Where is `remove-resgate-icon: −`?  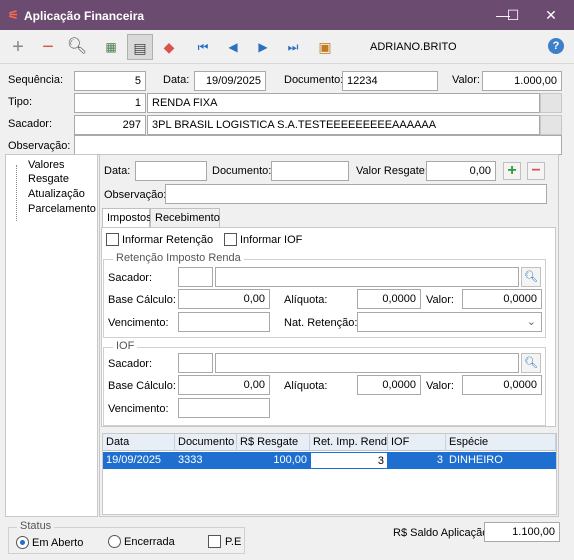
remove-resgate-icon: − is located at coordinates (536, 171).